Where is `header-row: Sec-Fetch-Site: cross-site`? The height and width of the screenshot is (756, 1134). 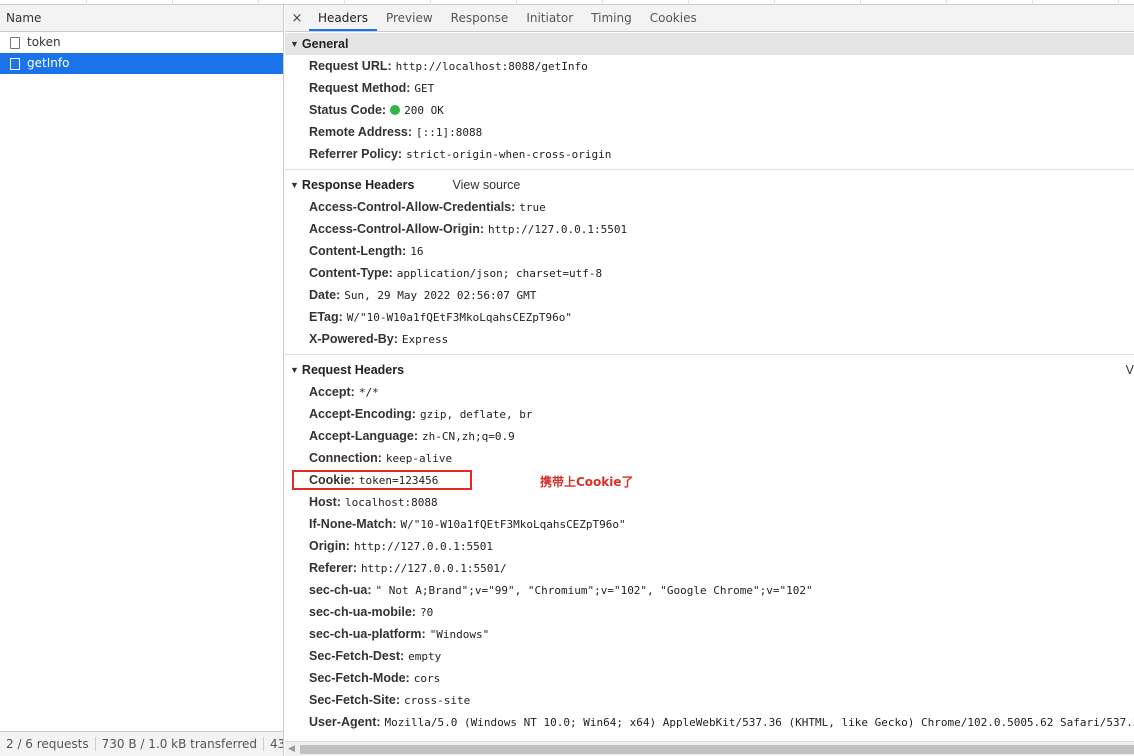 header-row: Sec-Fetch-Site: cross-site is located at coordinates (709, 700).